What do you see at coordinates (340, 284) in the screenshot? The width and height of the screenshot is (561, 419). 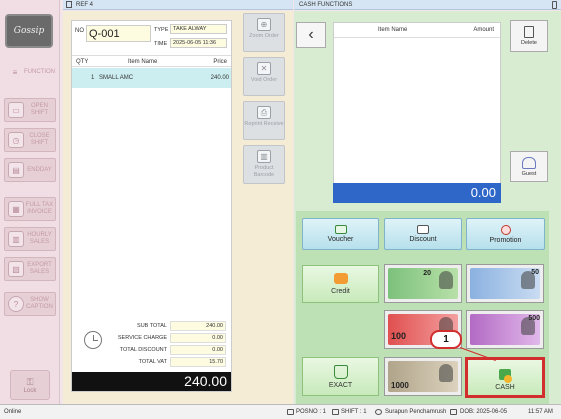 I see `credit-button: Credit` at bounding box center [340, 284].